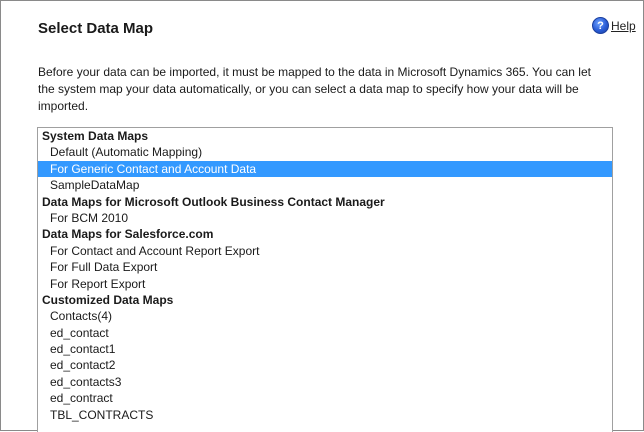  I want to click on list-item: Default (Automatic Mapping), so click(325, 152).